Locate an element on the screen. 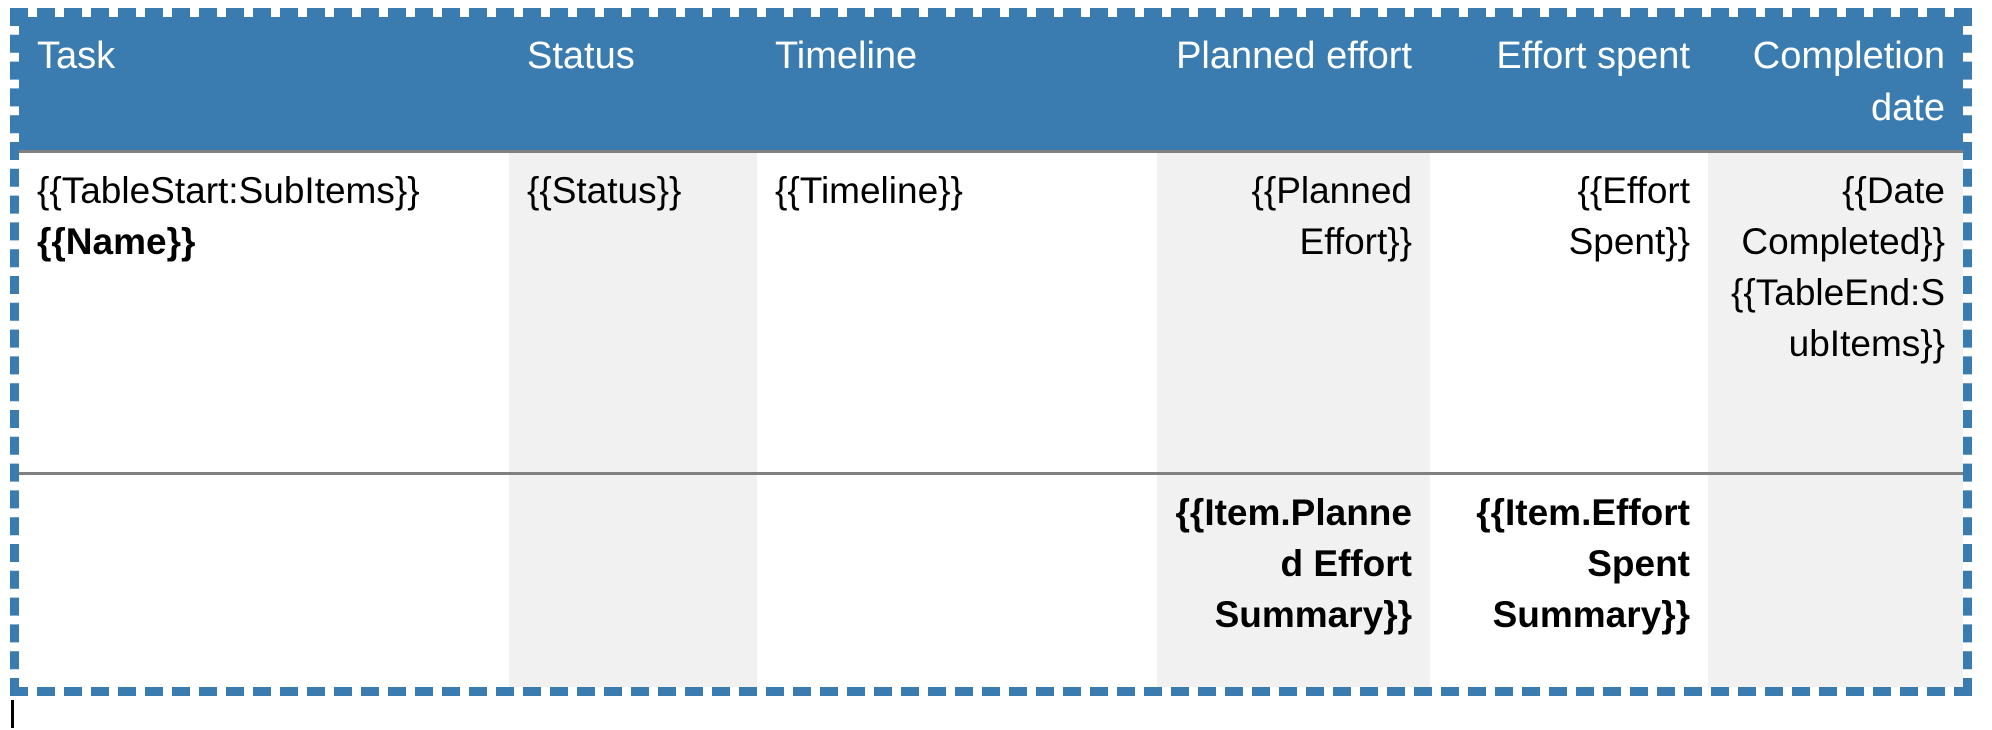  cell-text-line: {{TableStart:SubItems}} is located at coordinates (228, 191).